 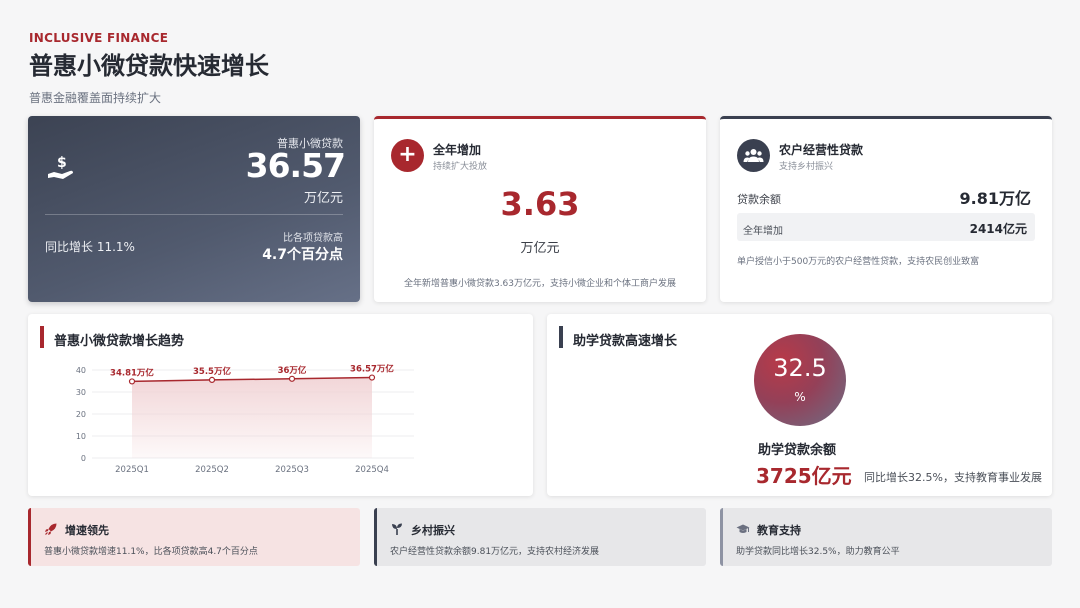 What do you see at coordinates (953, 477) in the screenshot?
I see `student-note: 同比增长32.5%，支持教育事业发展` at bounding box center [953, 477].